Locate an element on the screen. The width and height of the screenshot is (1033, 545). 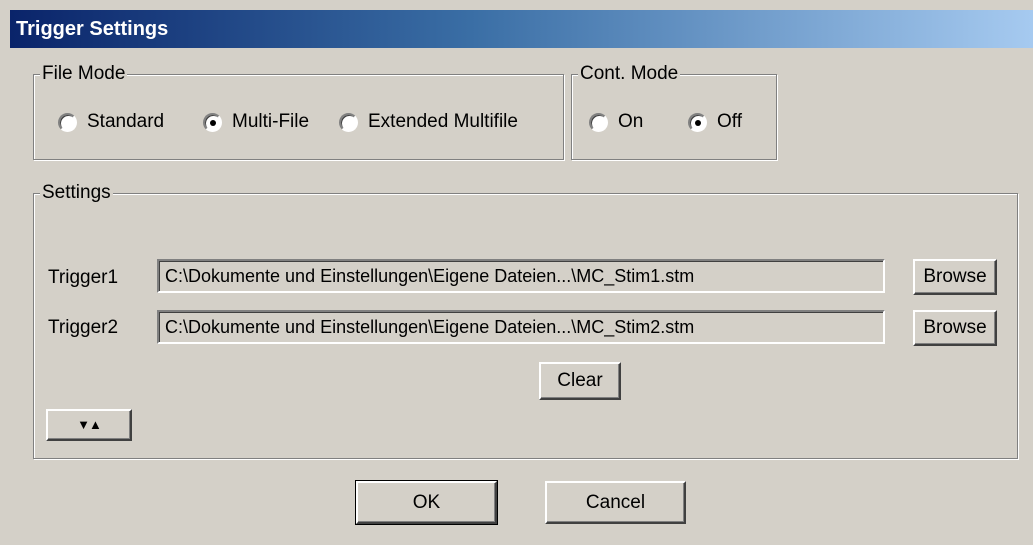
trigger2-browse-label: Browse is located at coordinates (955, 327).